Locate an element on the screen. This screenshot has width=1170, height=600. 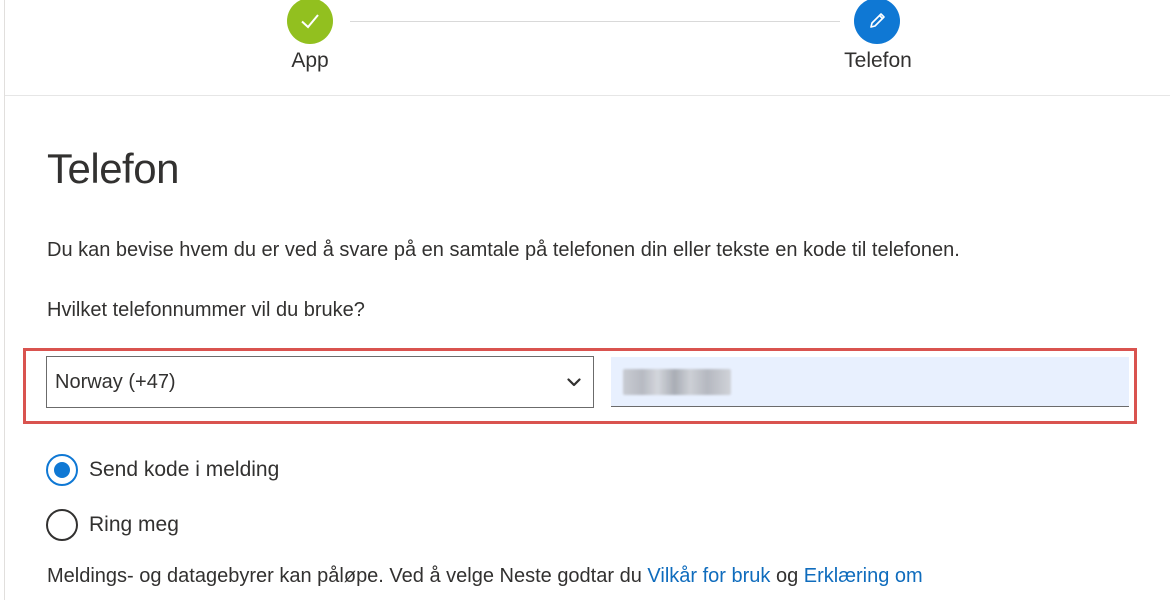
radio-send-code is located at coordinates (62, 470).